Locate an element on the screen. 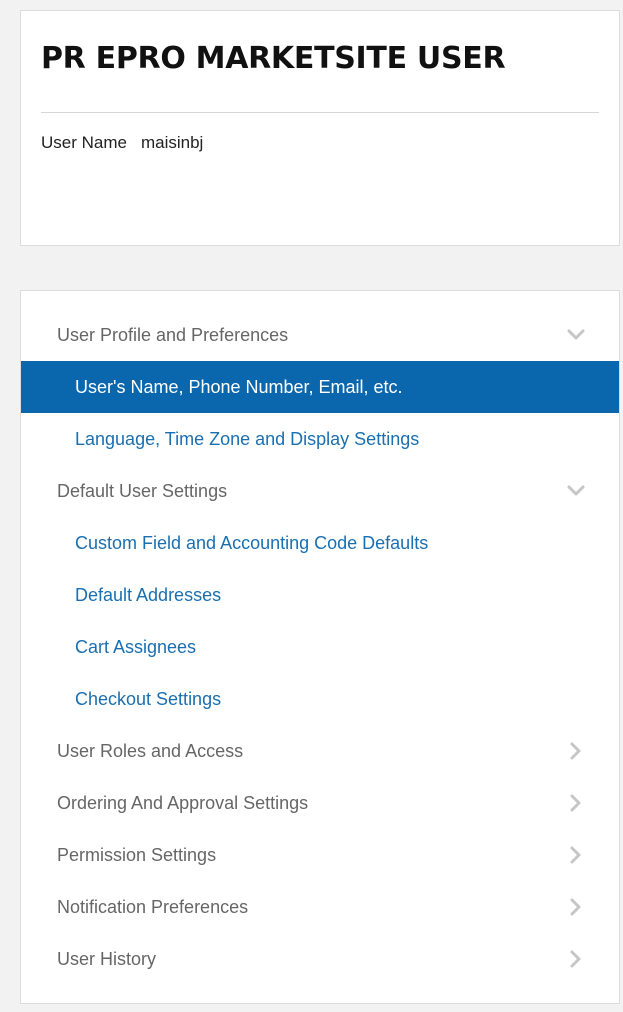 This screenshot has height=1012, width=623. nav-section-label: Ordering And Approval Settings is located at coordinates (183, 803).